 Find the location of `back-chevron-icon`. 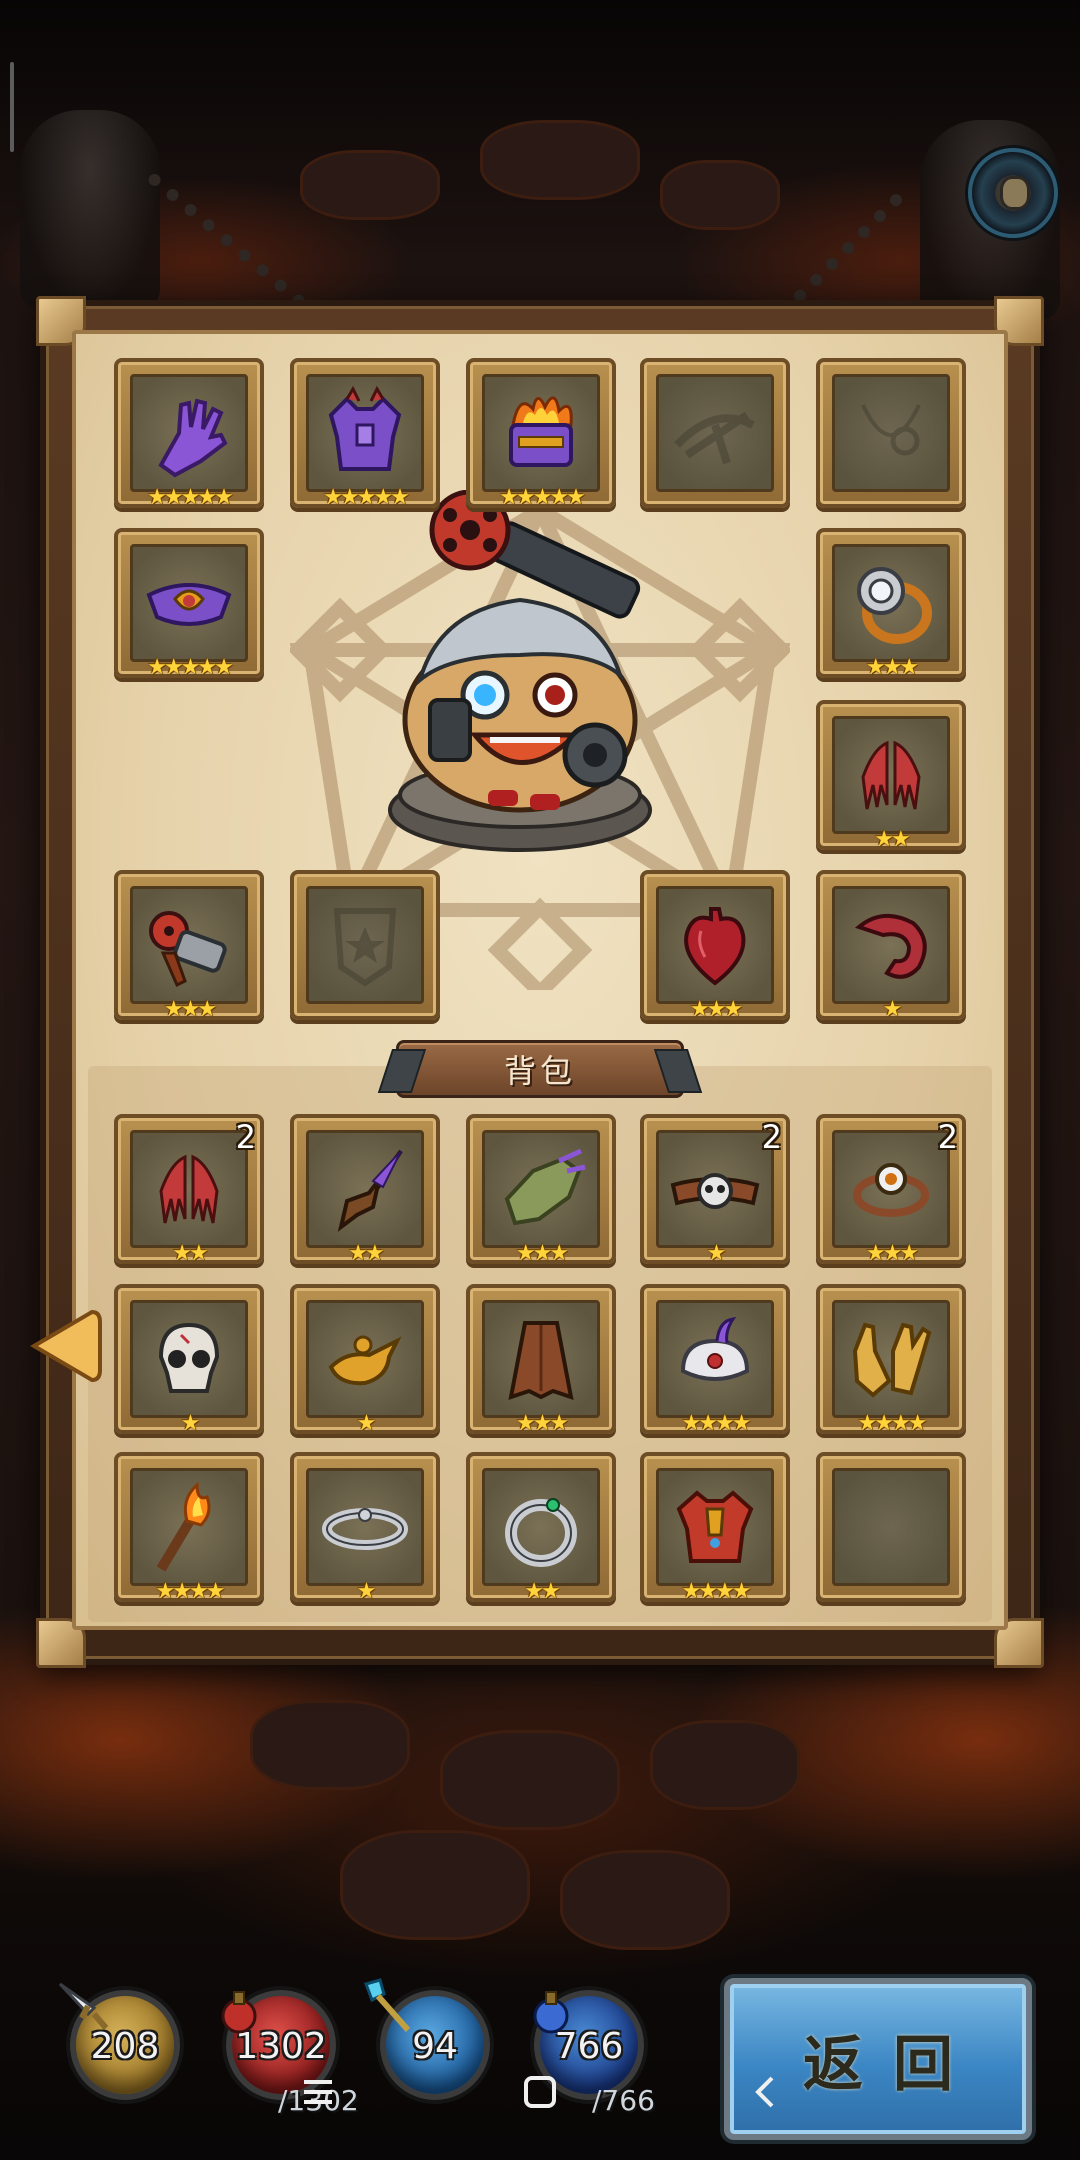

back-chevron-icon is located at coordinates (766, 2092).